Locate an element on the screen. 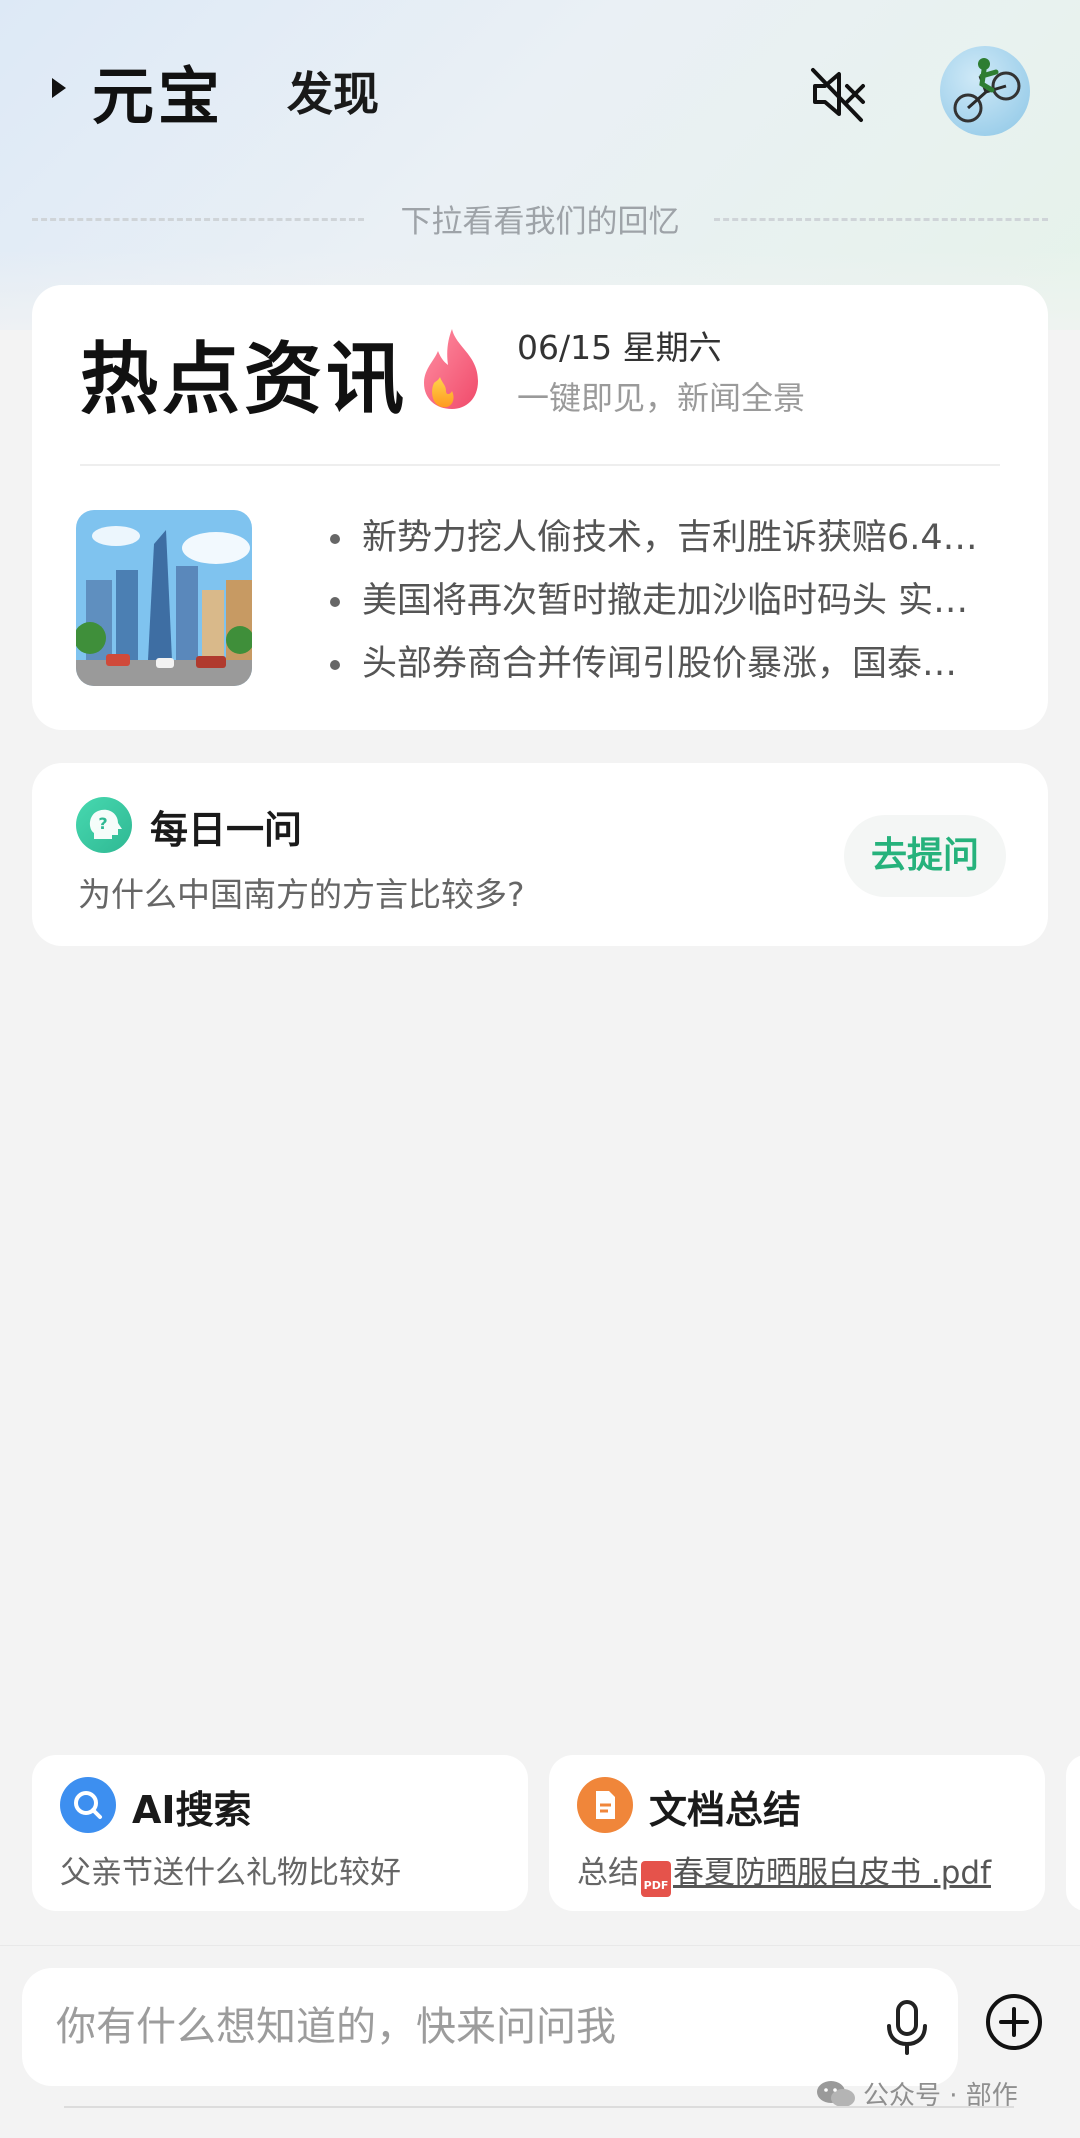  shortcut-subtitle: 总结 PDF 春夏防晒服白皮书 .pdf is located at coordinates (784, 1872).